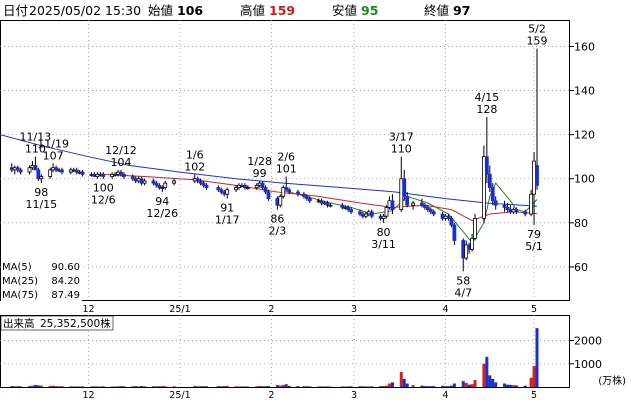  Describe the element at coordinates (85, 10) in the screenshot. I see `datetime-value: 2025/05/02 15:30` at that location.